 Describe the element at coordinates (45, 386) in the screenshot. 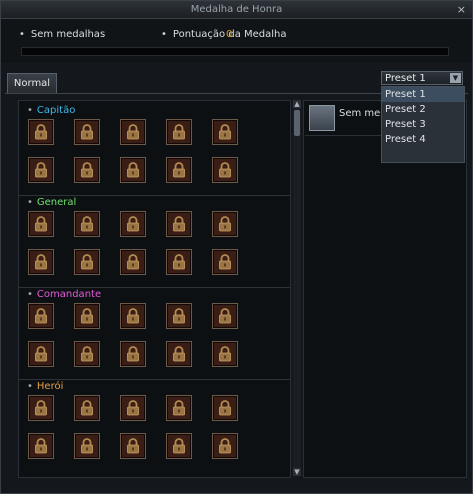

I see `rank-title: • Herói` at that location.